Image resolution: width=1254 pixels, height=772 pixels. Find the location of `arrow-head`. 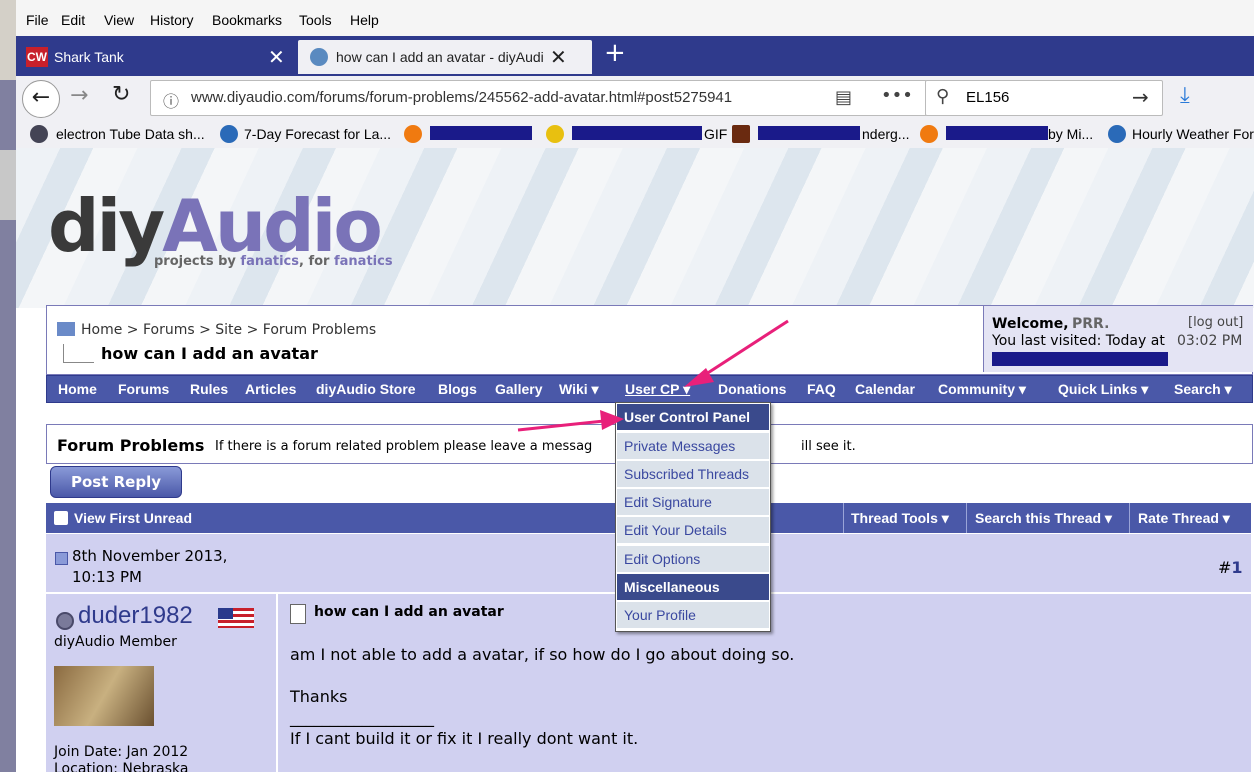

arrow-head is located at coordinates (612, 420).